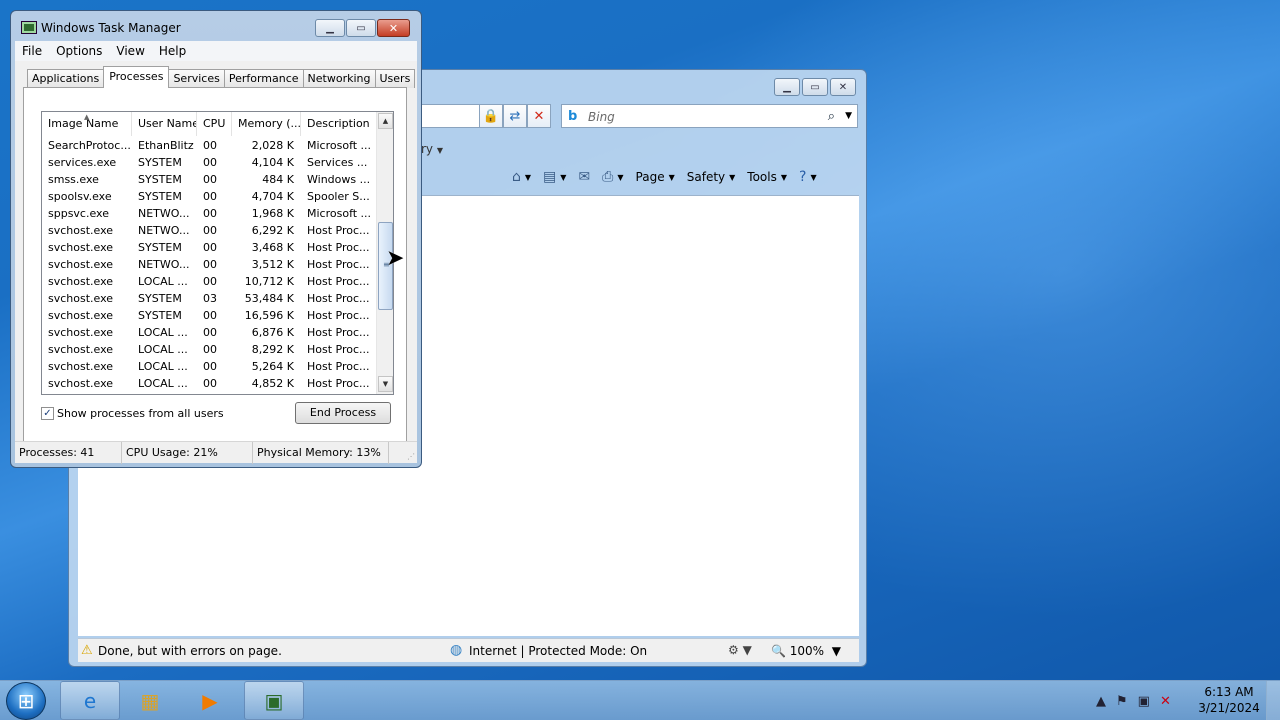 The height and width of the screenshot is (720, 1280). What do you see at coordinates (150, 700) in the screenshot?
I see `taskbar-explorer-icon: ▦` at bounding box center [150, 700].